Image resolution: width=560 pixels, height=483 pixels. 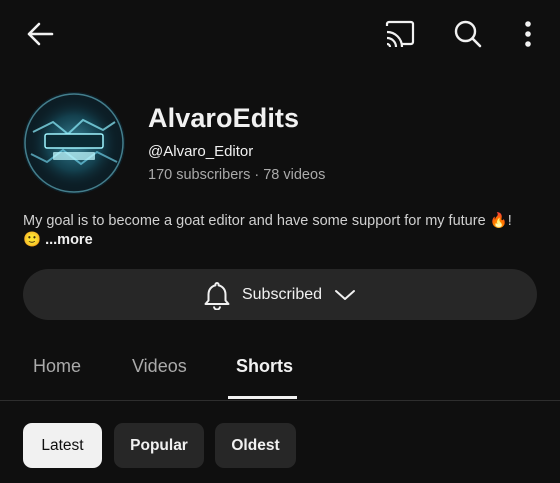 I want to click on arrow-left-icon, so click(x=40, y=34).